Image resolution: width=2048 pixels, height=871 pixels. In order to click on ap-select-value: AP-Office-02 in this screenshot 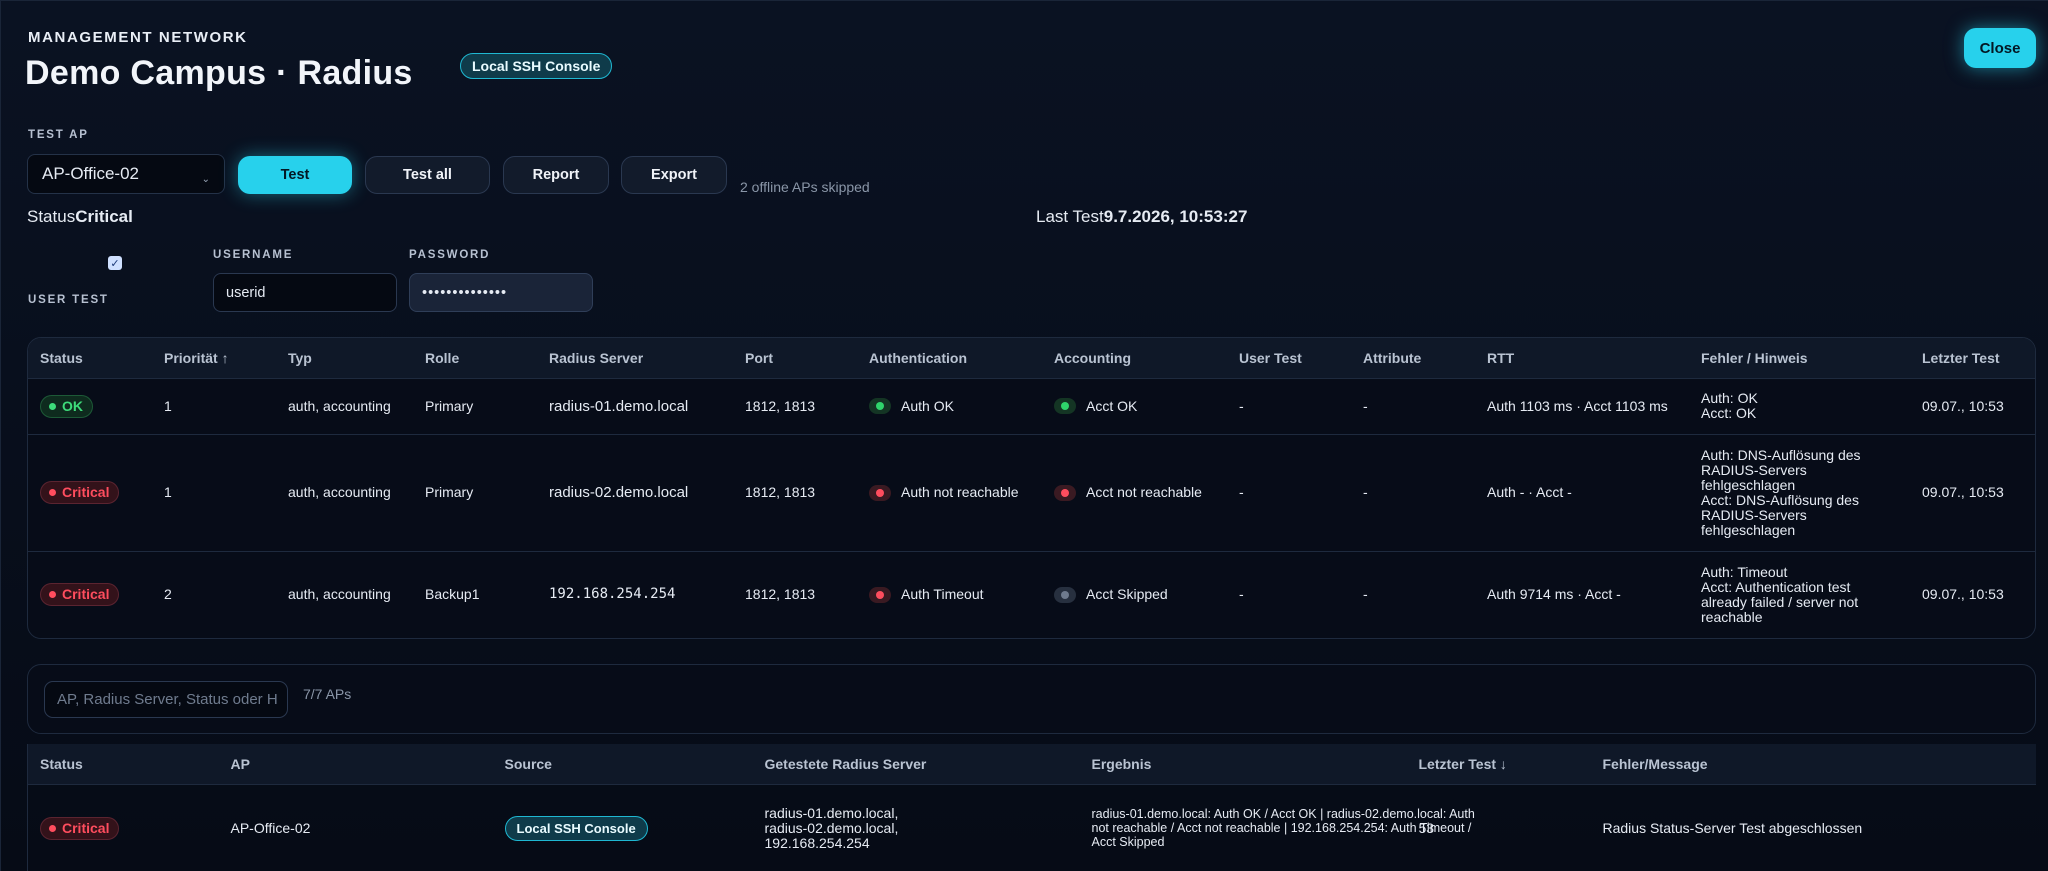, I will do `click(91, 173)`.